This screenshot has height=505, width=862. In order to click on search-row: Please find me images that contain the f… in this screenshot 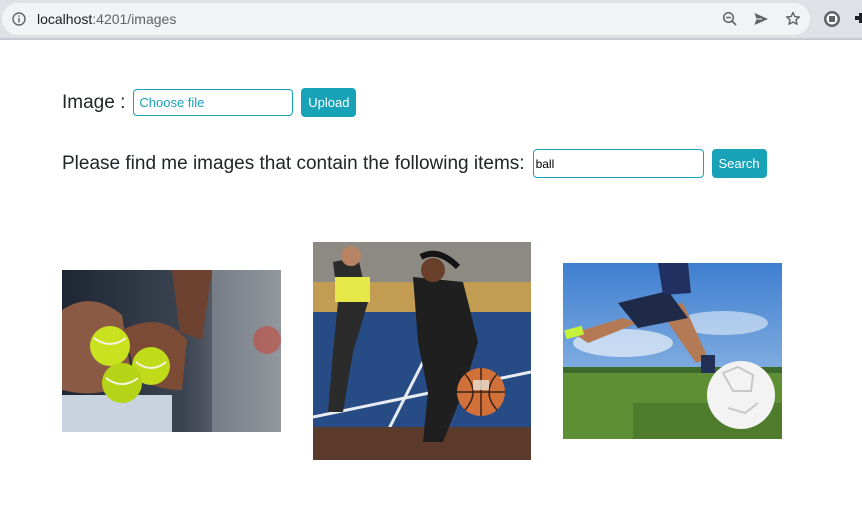, I will do `click(414, 163)`.